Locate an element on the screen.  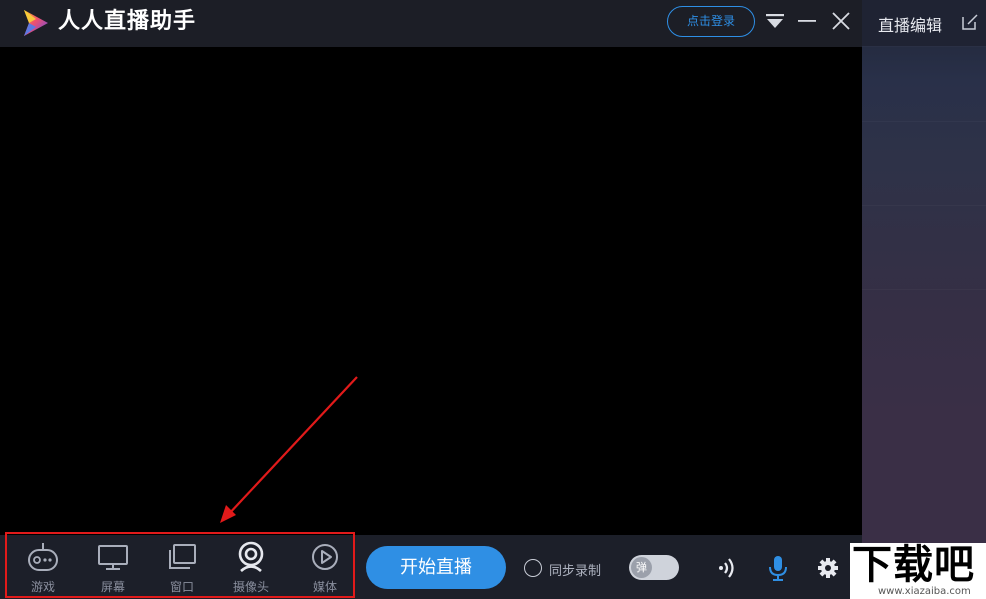
minimize-icon is located at coordinates (807, 21).